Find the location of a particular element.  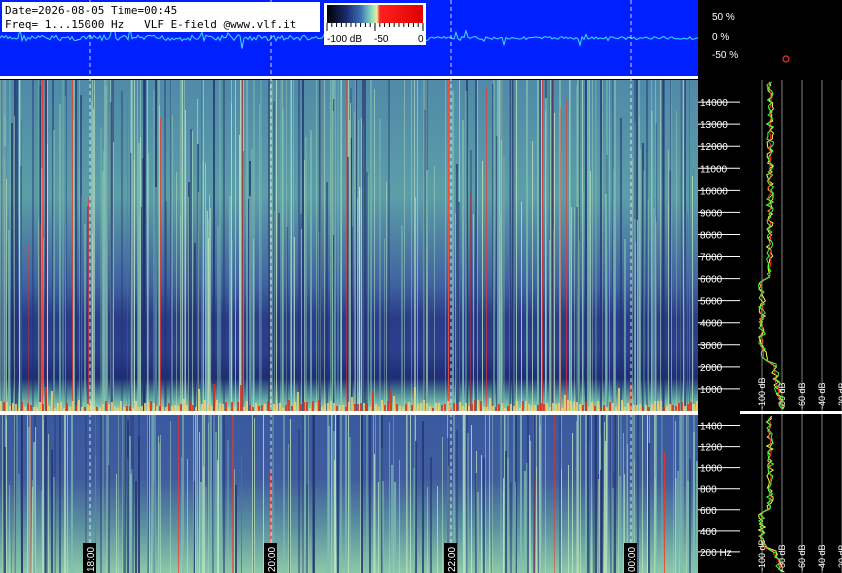

upper-profile-db-label: -100 dB is located at coordinates (762, 393).